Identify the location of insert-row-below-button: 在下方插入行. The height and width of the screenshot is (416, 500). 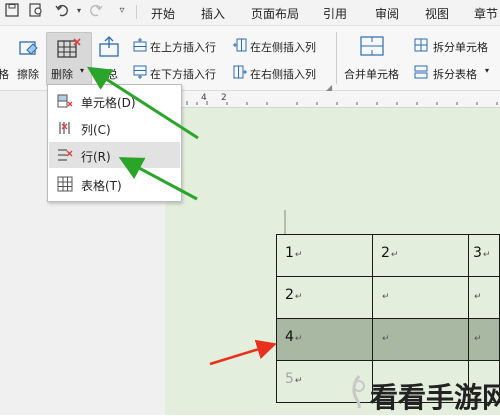
(183, 74).